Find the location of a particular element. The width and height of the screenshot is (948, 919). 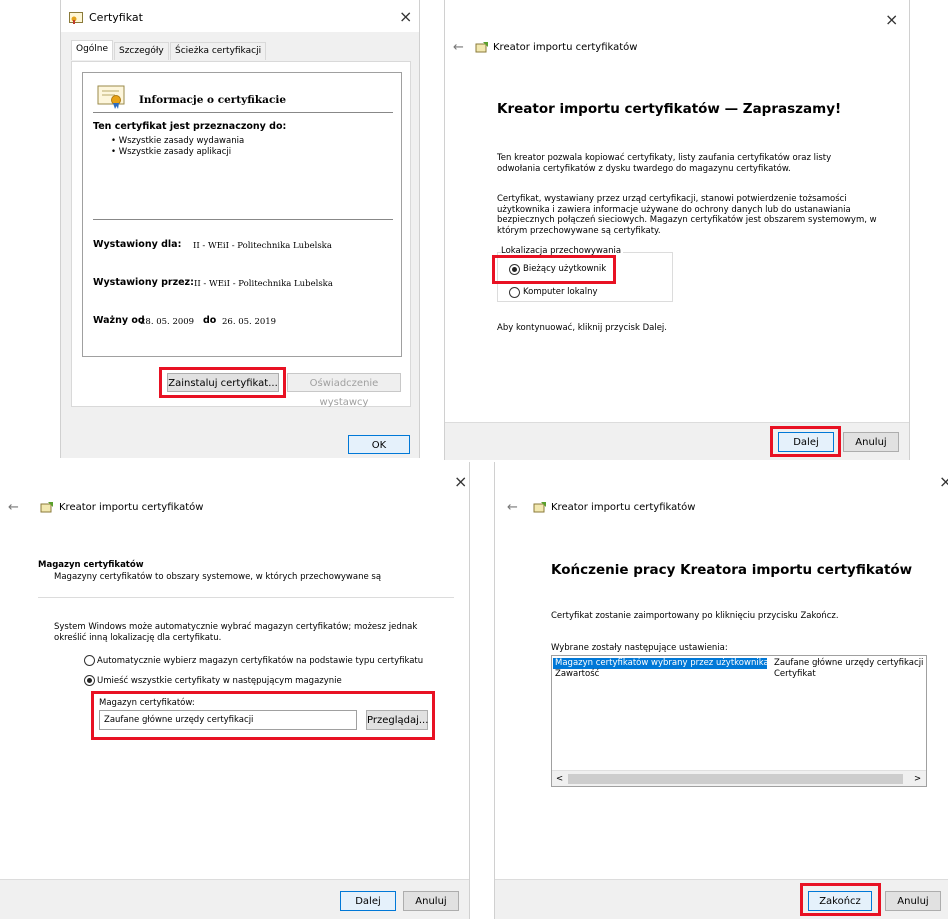

valid-to-date: 26. 05. 2019 is located at coordinates (249, 322).